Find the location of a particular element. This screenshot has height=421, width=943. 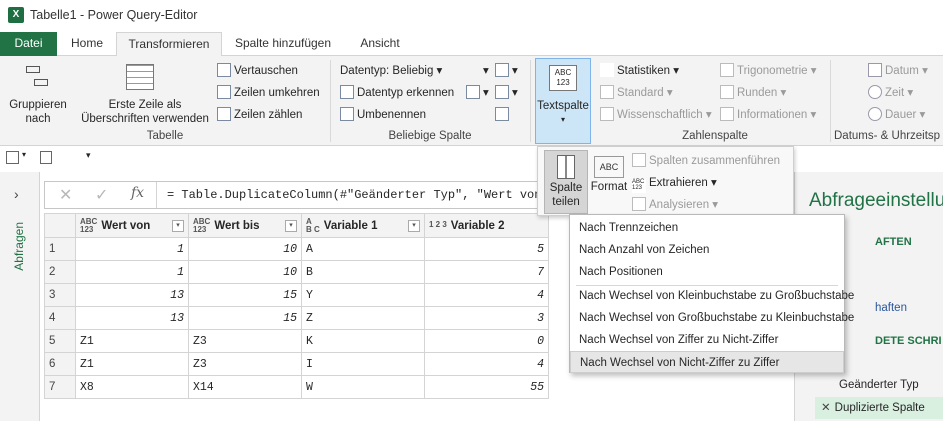

cell: 5 is located at coordinates (486, 249).